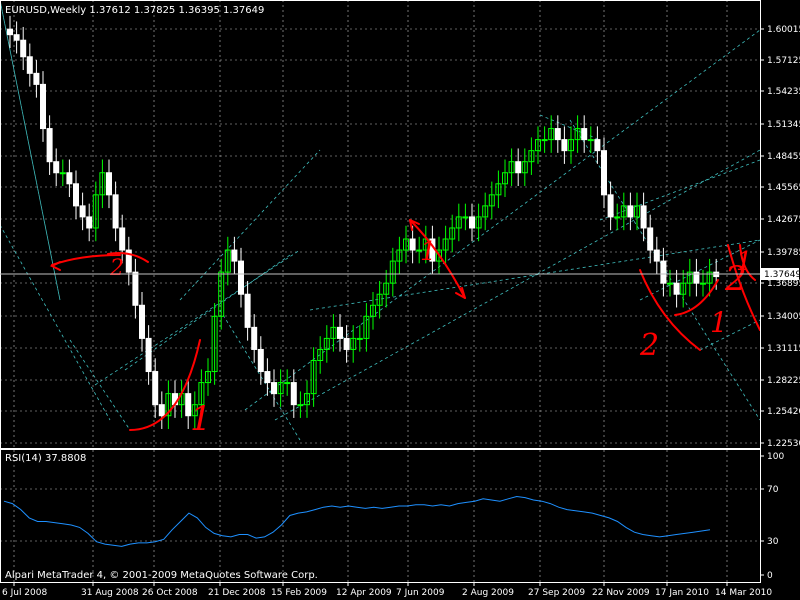 The width and height of the screenshot is (800, 600). I want to click on rsi-tick-label: 70, so click(773, 490).